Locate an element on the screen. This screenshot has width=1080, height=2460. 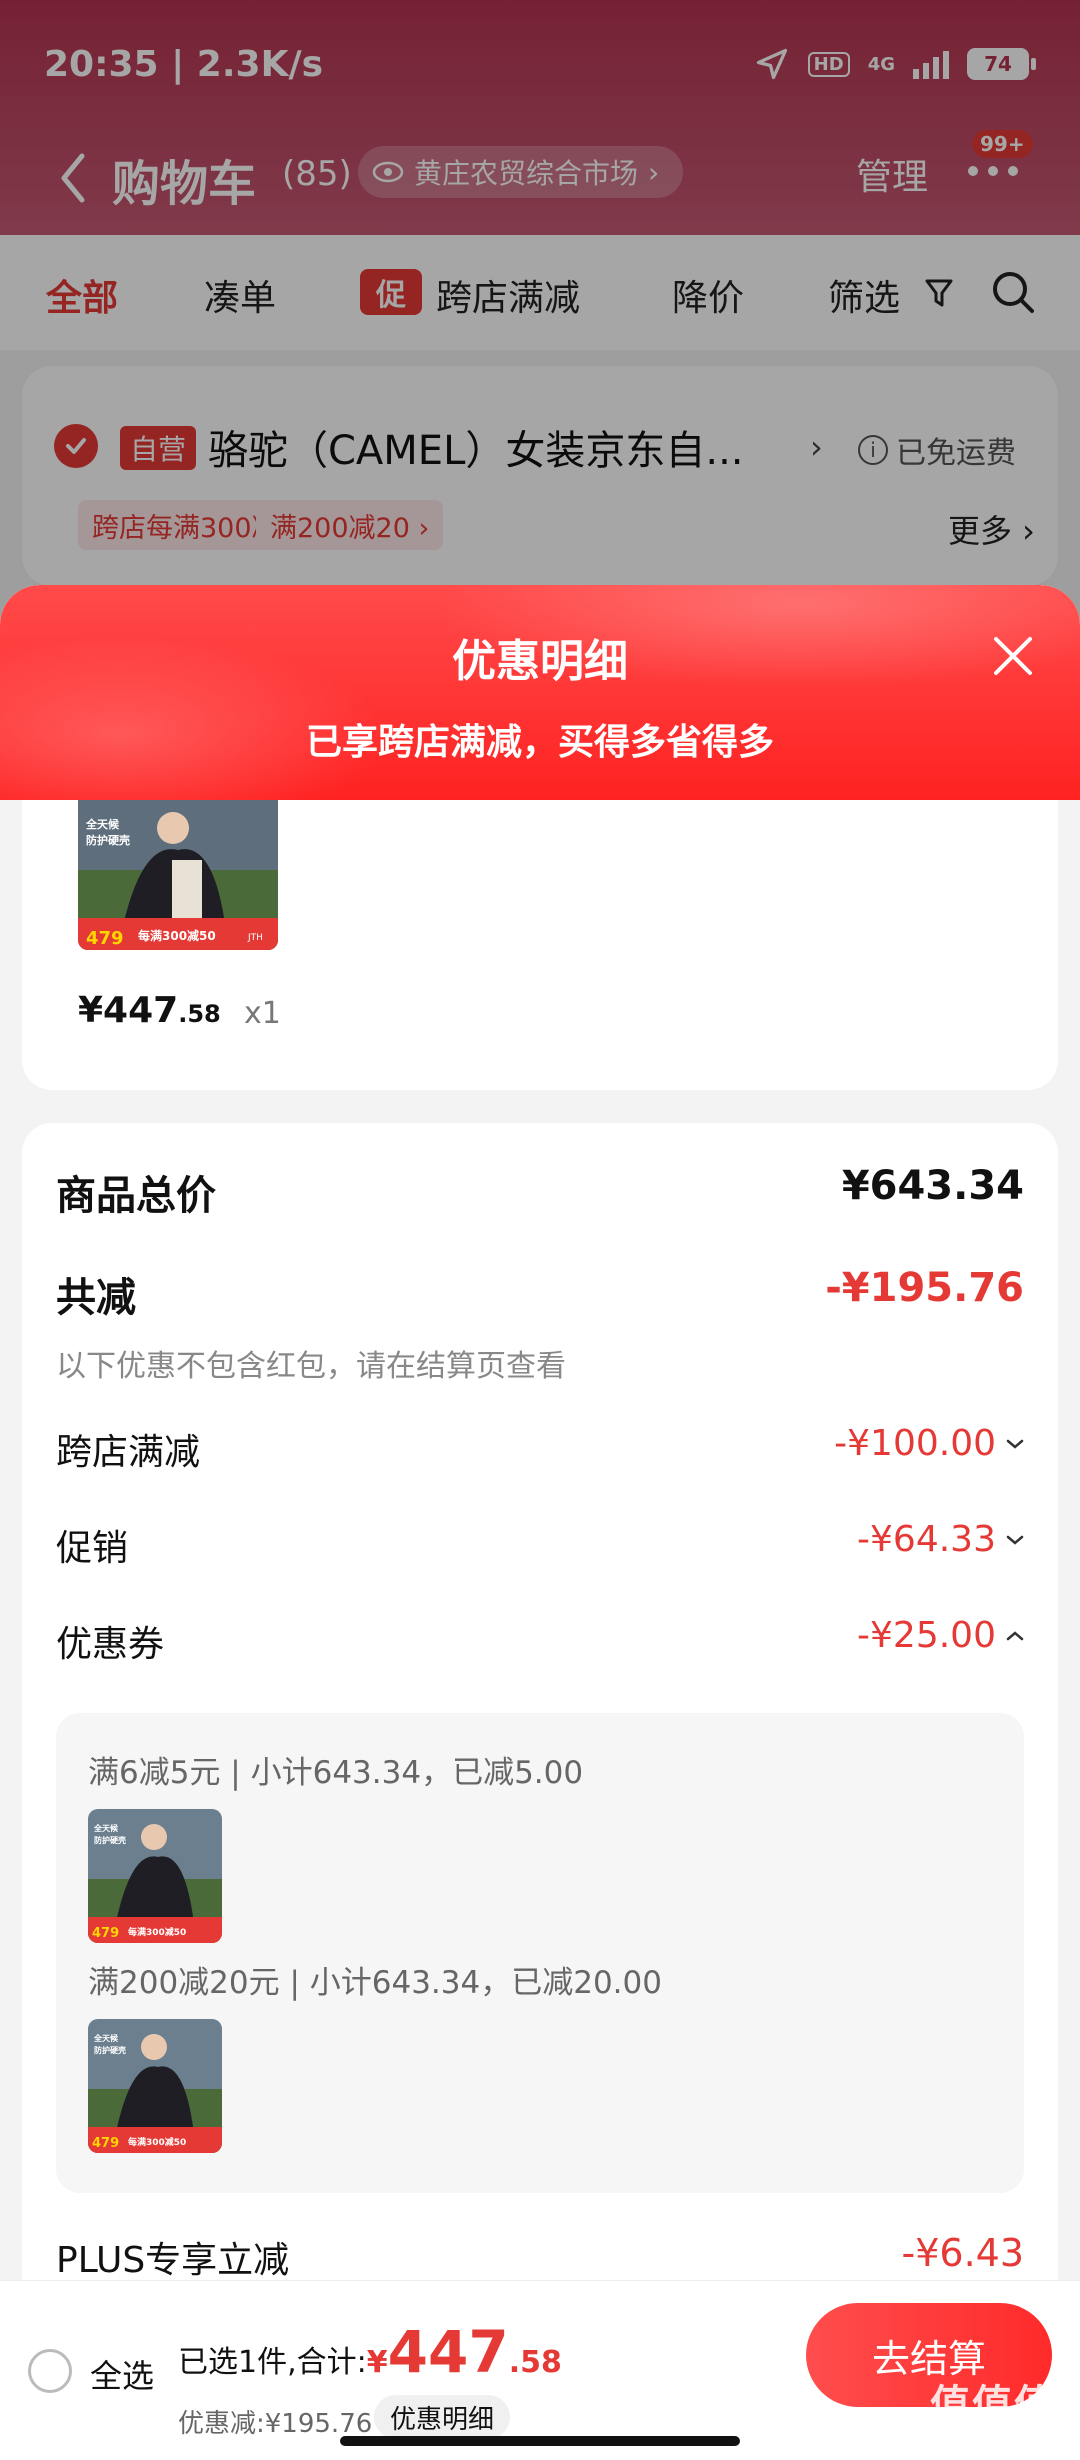
watermark-logo: 值值值 is located at coordinates (993, 2405).